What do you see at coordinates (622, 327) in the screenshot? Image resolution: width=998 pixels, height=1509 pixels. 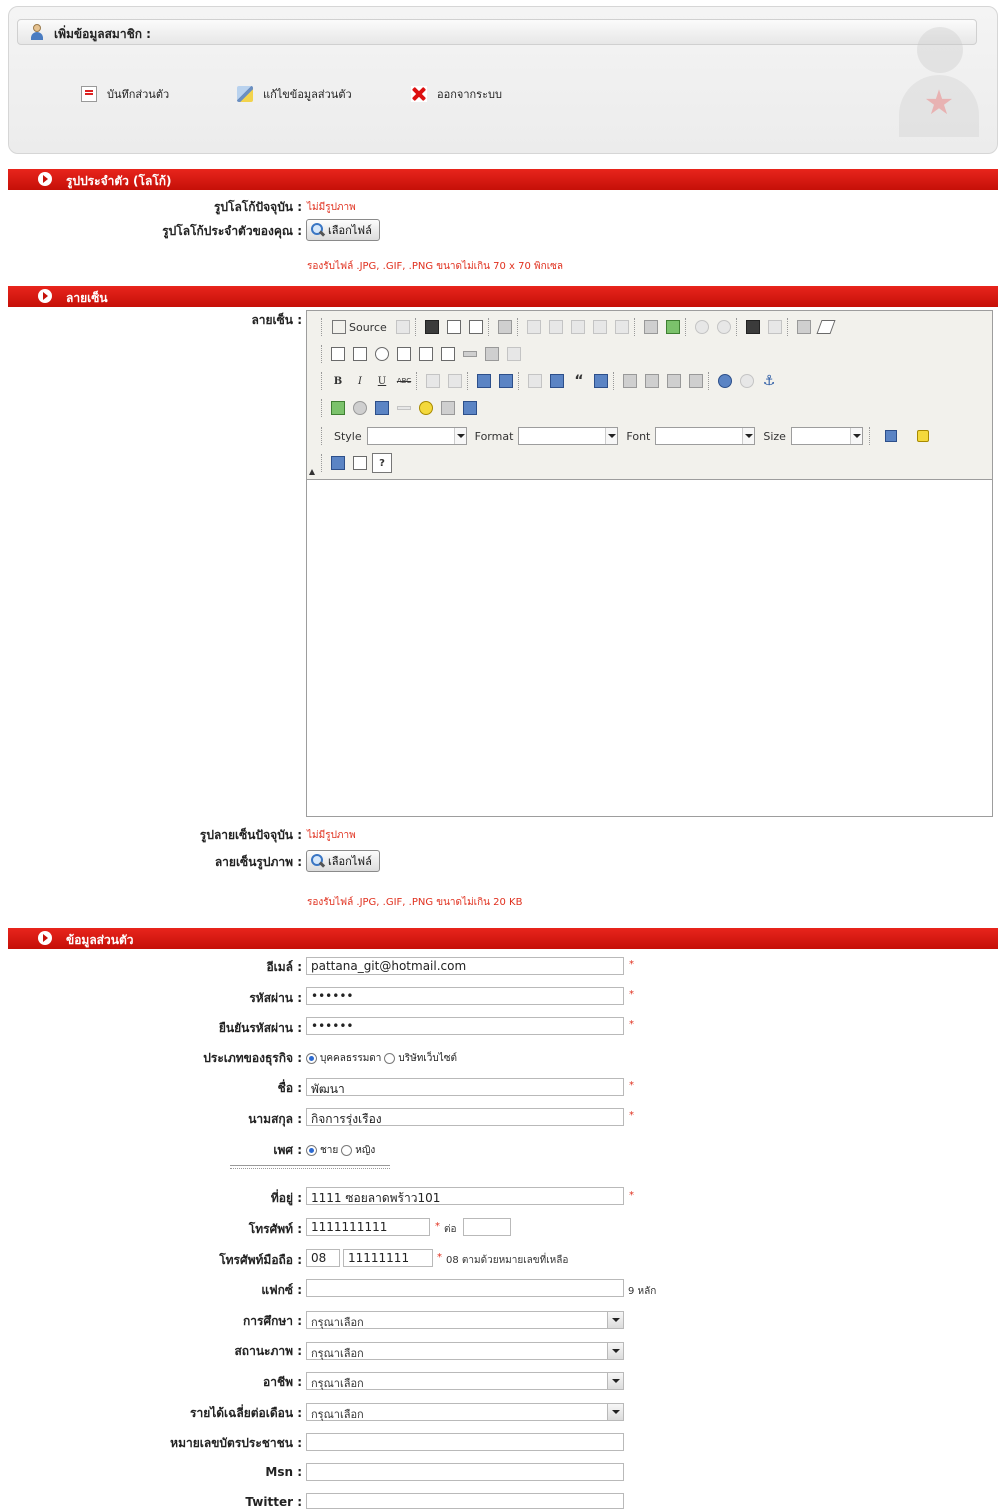 I see `paste-special-icon` at bounding box center [622, 327].